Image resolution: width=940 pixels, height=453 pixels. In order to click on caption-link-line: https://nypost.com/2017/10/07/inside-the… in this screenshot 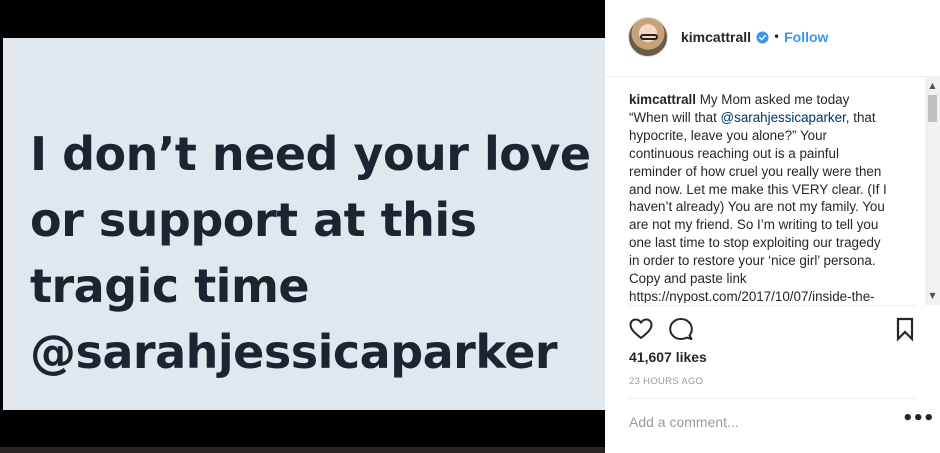, I will do `click(772, 295)`.